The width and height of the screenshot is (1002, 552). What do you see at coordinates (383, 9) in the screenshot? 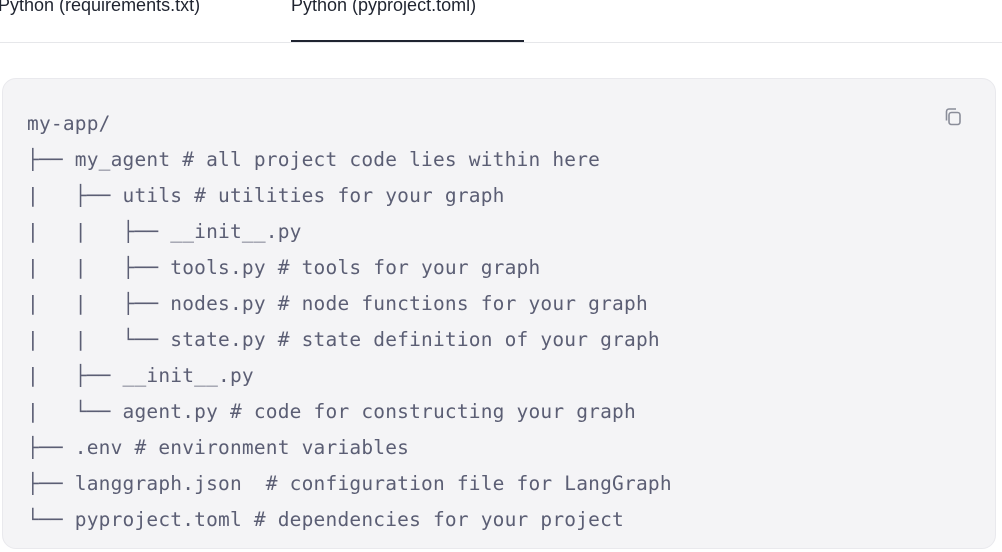
I see `tab-pyproject-toml: Python (pyproject.toml)` at bounding box center [383, 9].